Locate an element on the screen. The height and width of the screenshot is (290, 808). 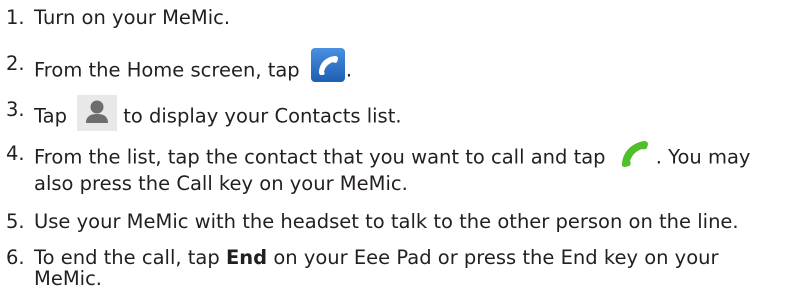
step-2: 2. From the Home screen, tap . is located at coordinates (179, 68).